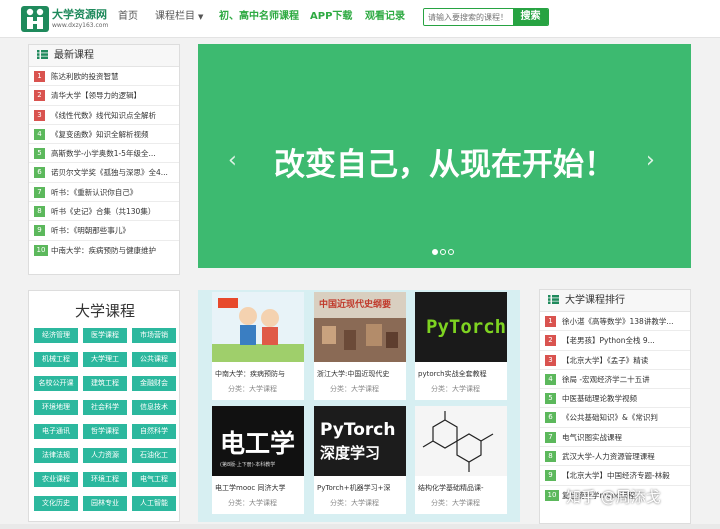 This screenshot has height=529, width=720. I want to click on course-thumbnail: PyTorch 深度学习, so click(360, 441).